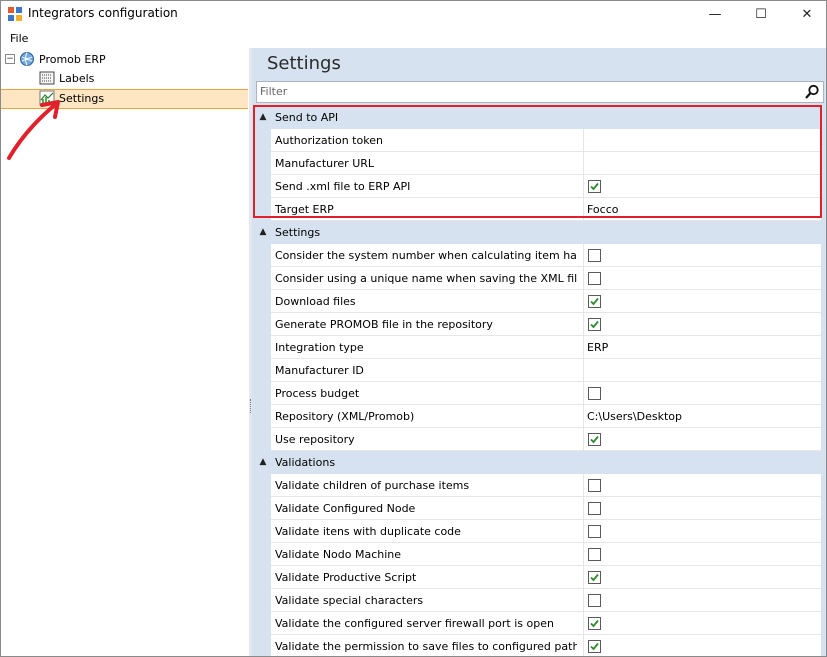  What do you see at coordinates (597, 347) in the screenshot?
I see `property-value: ERP` at bounding box center [597, 347].